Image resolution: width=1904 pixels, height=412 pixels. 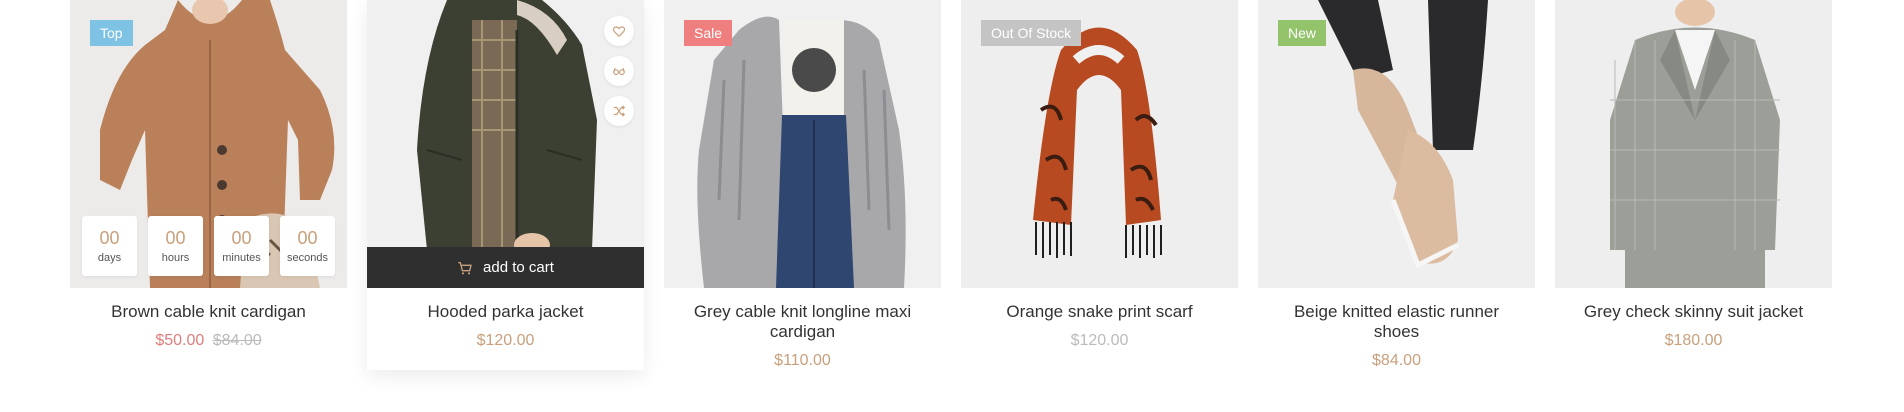 I want to click on product-image: Sale, so click(x=802, y=144).